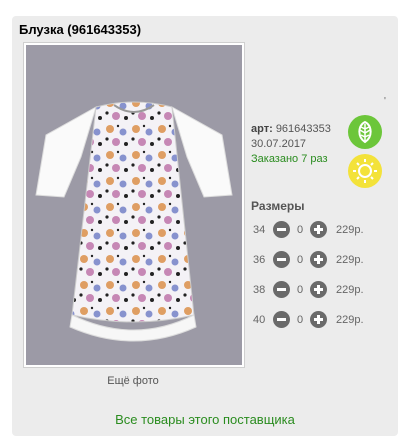 The image size is (406, 438). Describe the element at coordinates (289, 159) in the screenshot. I see `ordered-count: Заказано 7 раз` at that location.